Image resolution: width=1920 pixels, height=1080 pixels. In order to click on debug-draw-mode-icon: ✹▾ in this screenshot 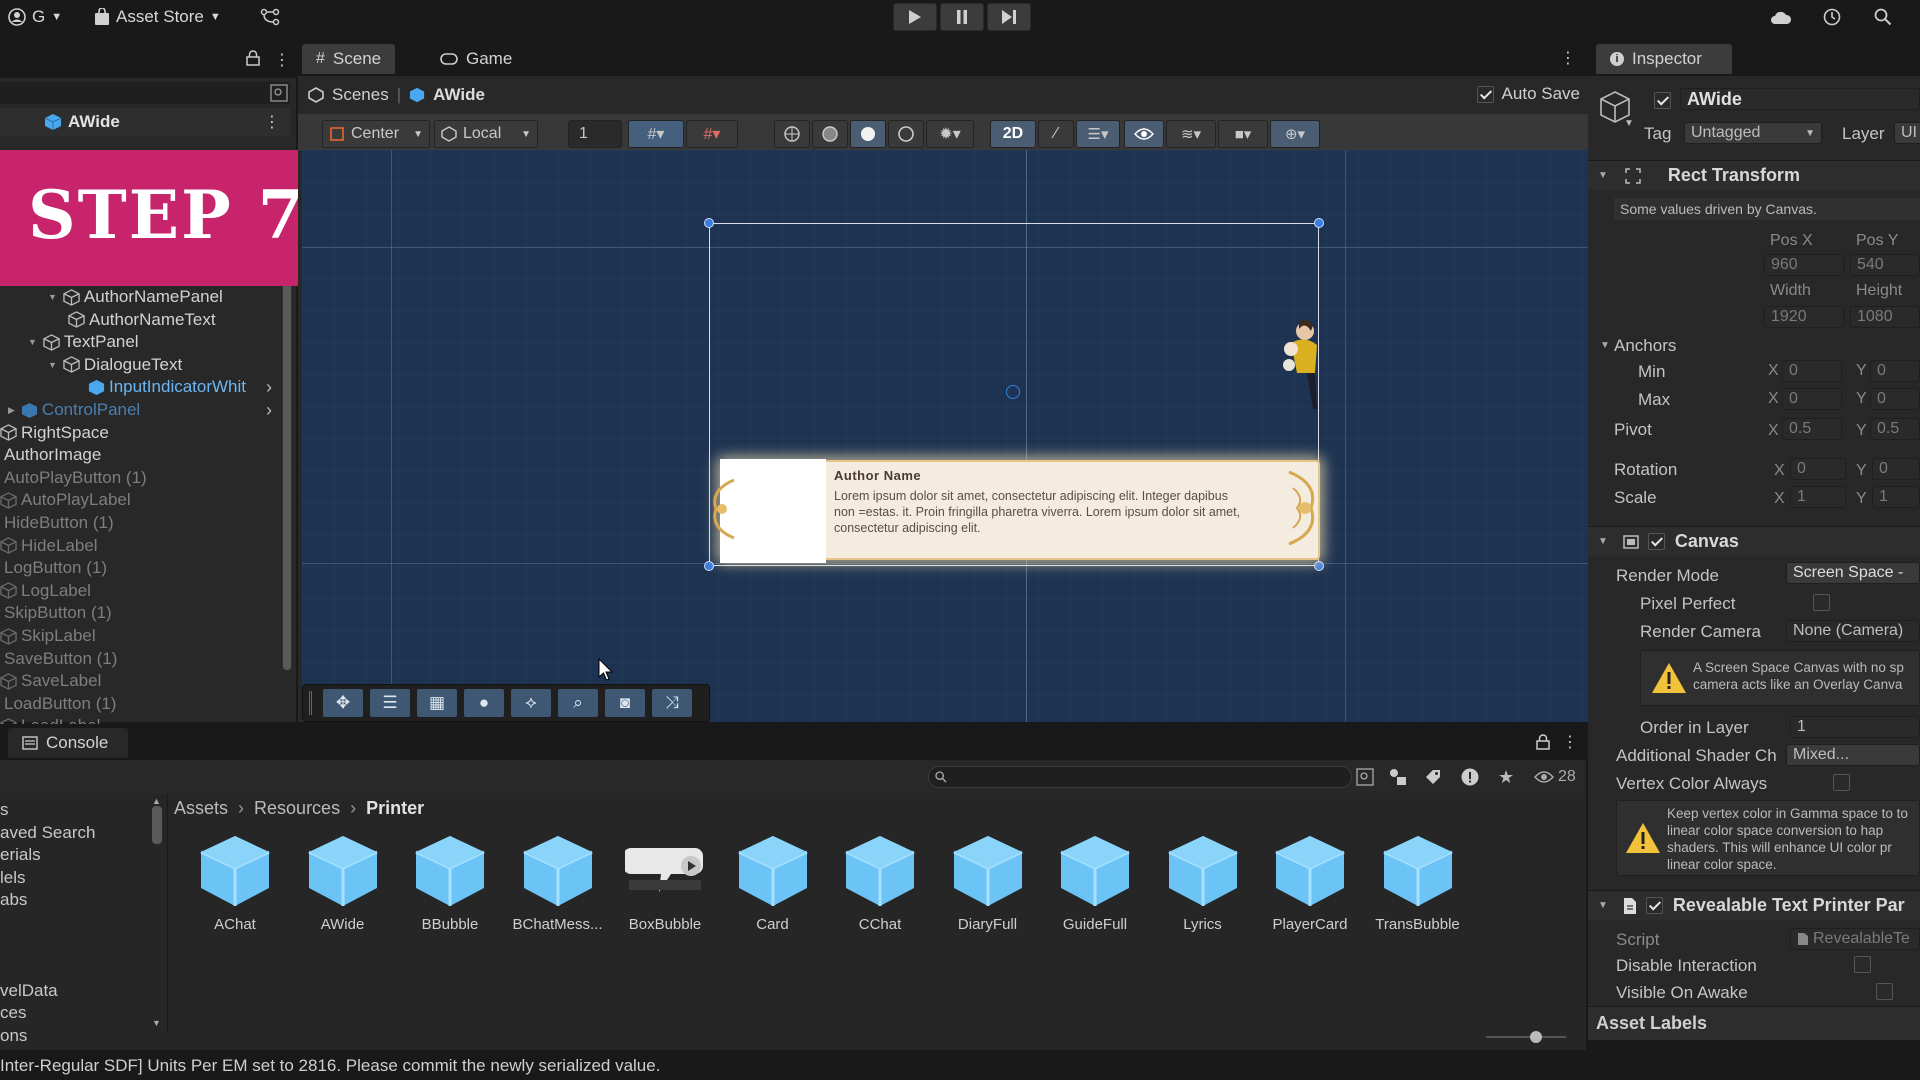, I will do `click(950, 134)`.